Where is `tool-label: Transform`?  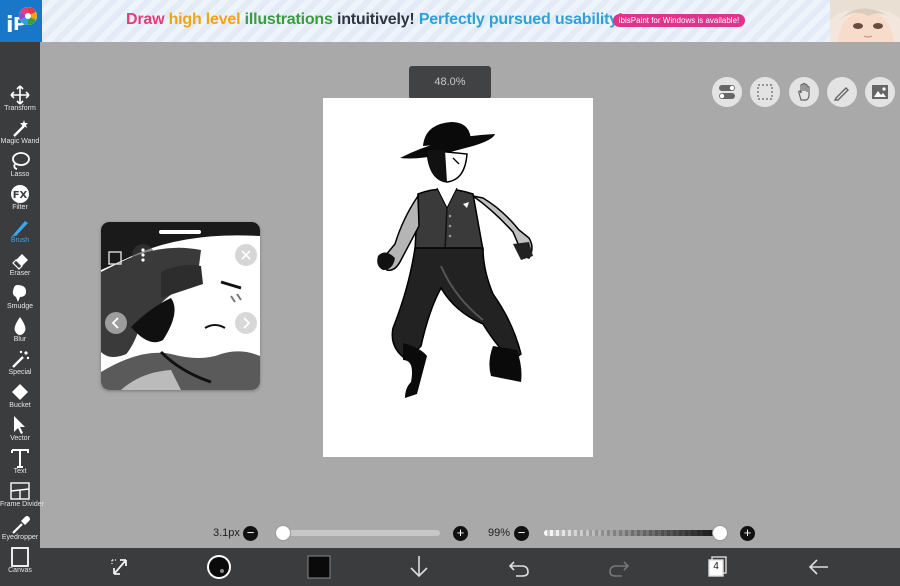 tool-label: Transform is located at coordinates (20, 108).